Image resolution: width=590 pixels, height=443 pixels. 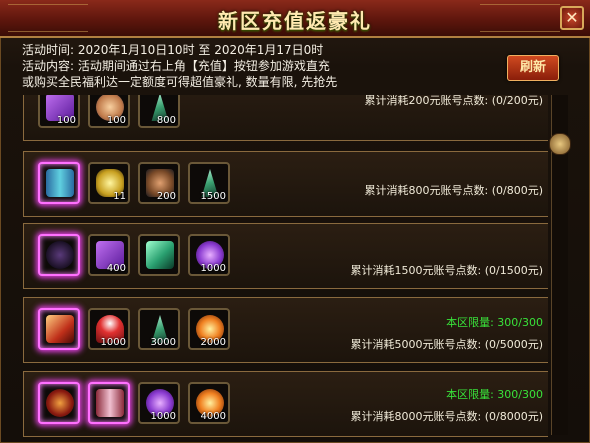 What do you see at coordinates (109, 403) in the screenshot?
I see `wing-emblem-icon` at bounding box center [109, 403].